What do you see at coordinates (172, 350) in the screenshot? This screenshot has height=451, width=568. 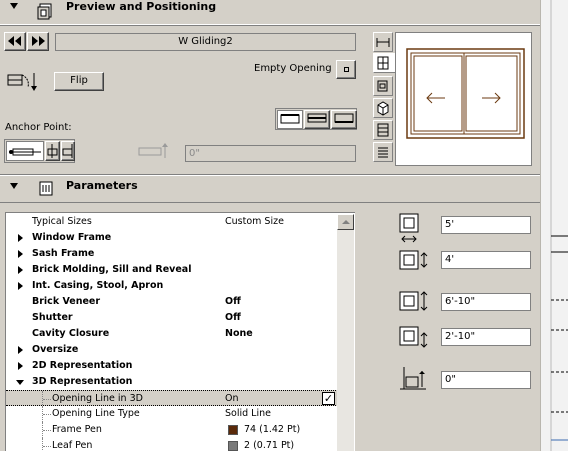 I see `list-item: Oversize` at bounding box center [172, 350].